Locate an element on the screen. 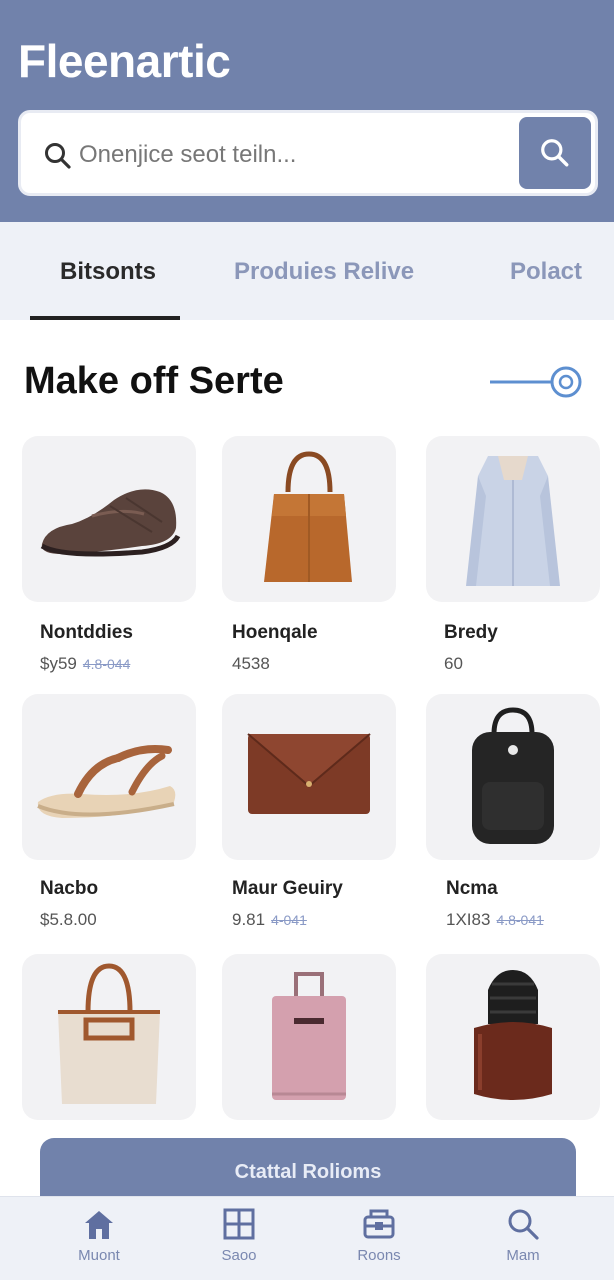 This screenshot has width=614, height=1280. product-card-pink-bag is located at coordinates (309, 1037).